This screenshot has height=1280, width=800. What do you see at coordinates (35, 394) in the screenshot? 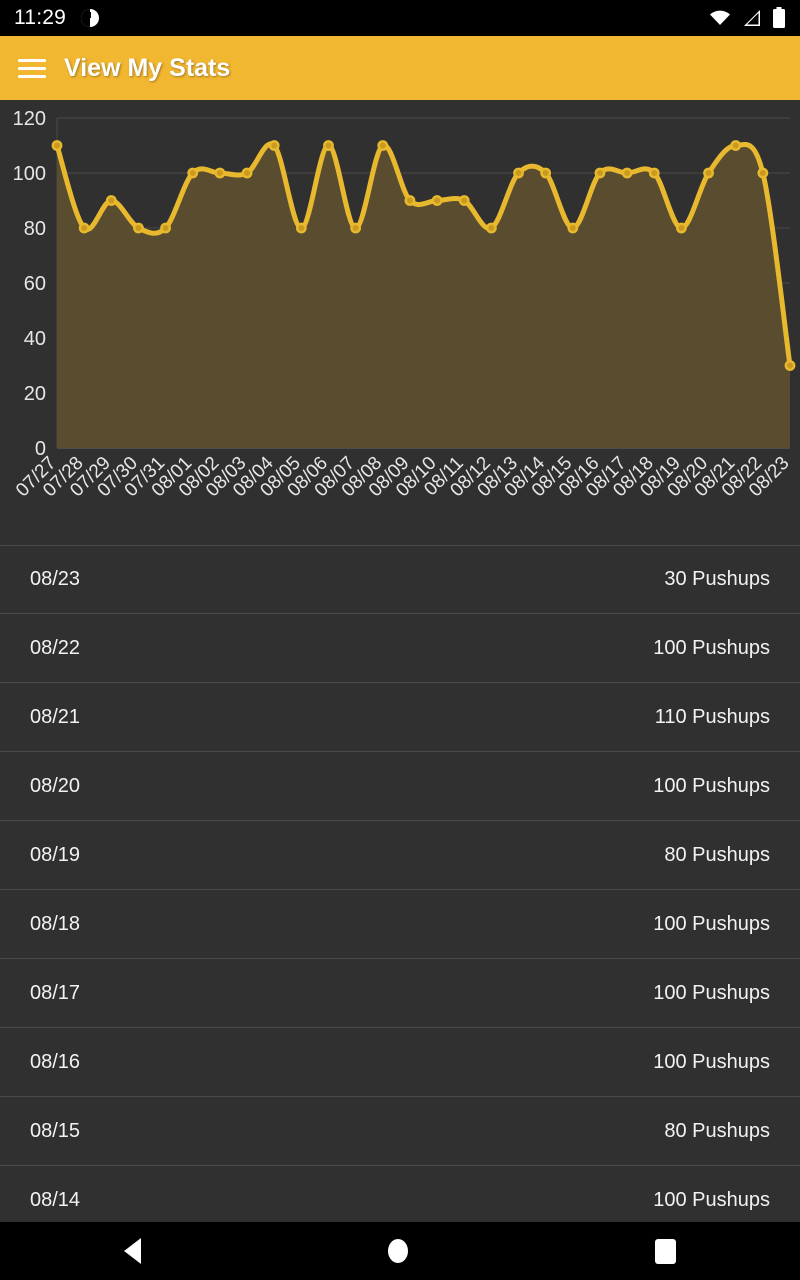
I see `y-axis-tick-label: 20` at bounding box center [35, 394].